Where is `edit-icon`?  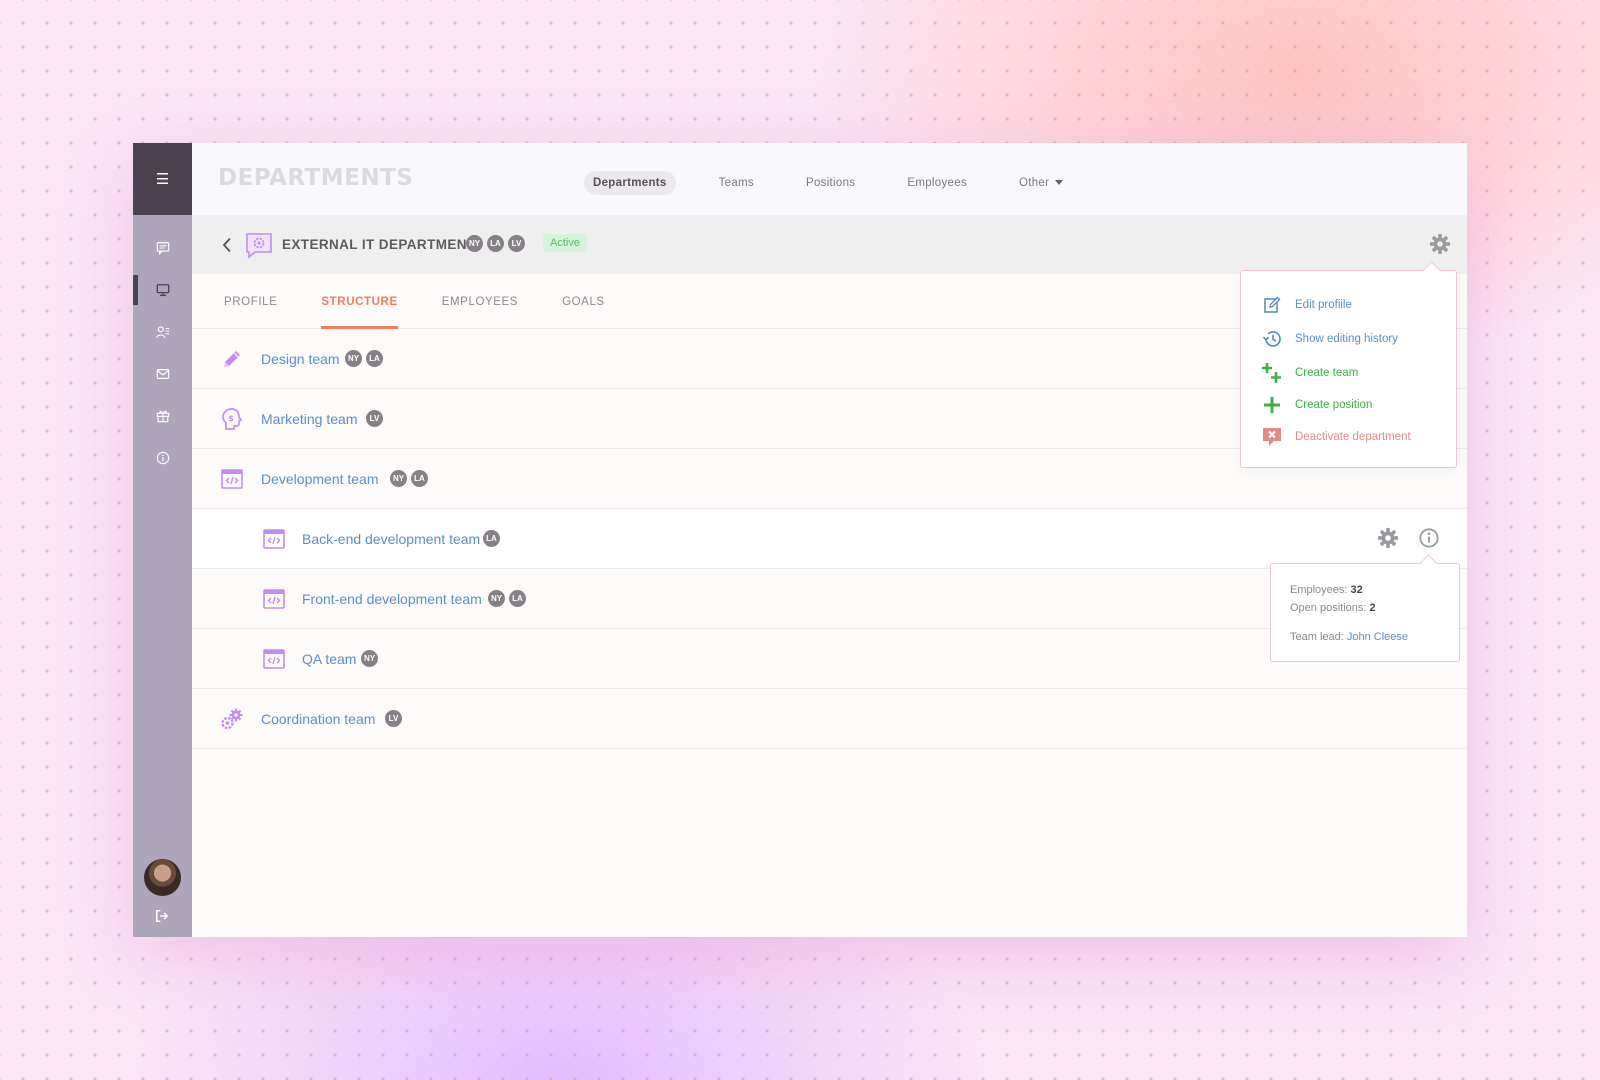
edit-icon is located at coordinates (1272, 305).